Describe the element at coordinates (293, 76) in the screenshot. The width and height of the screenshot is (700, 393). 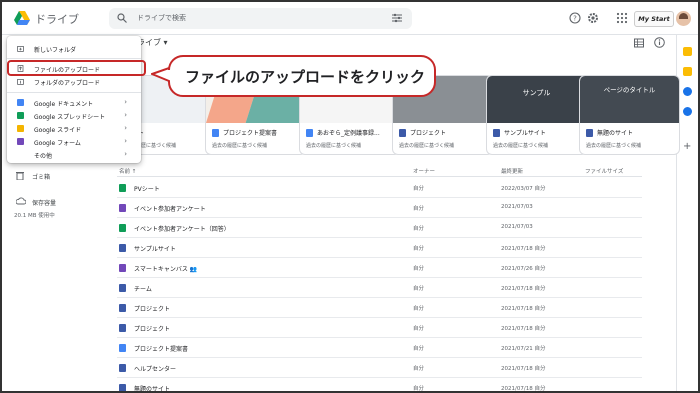
I see `callout-bubble` at that location.